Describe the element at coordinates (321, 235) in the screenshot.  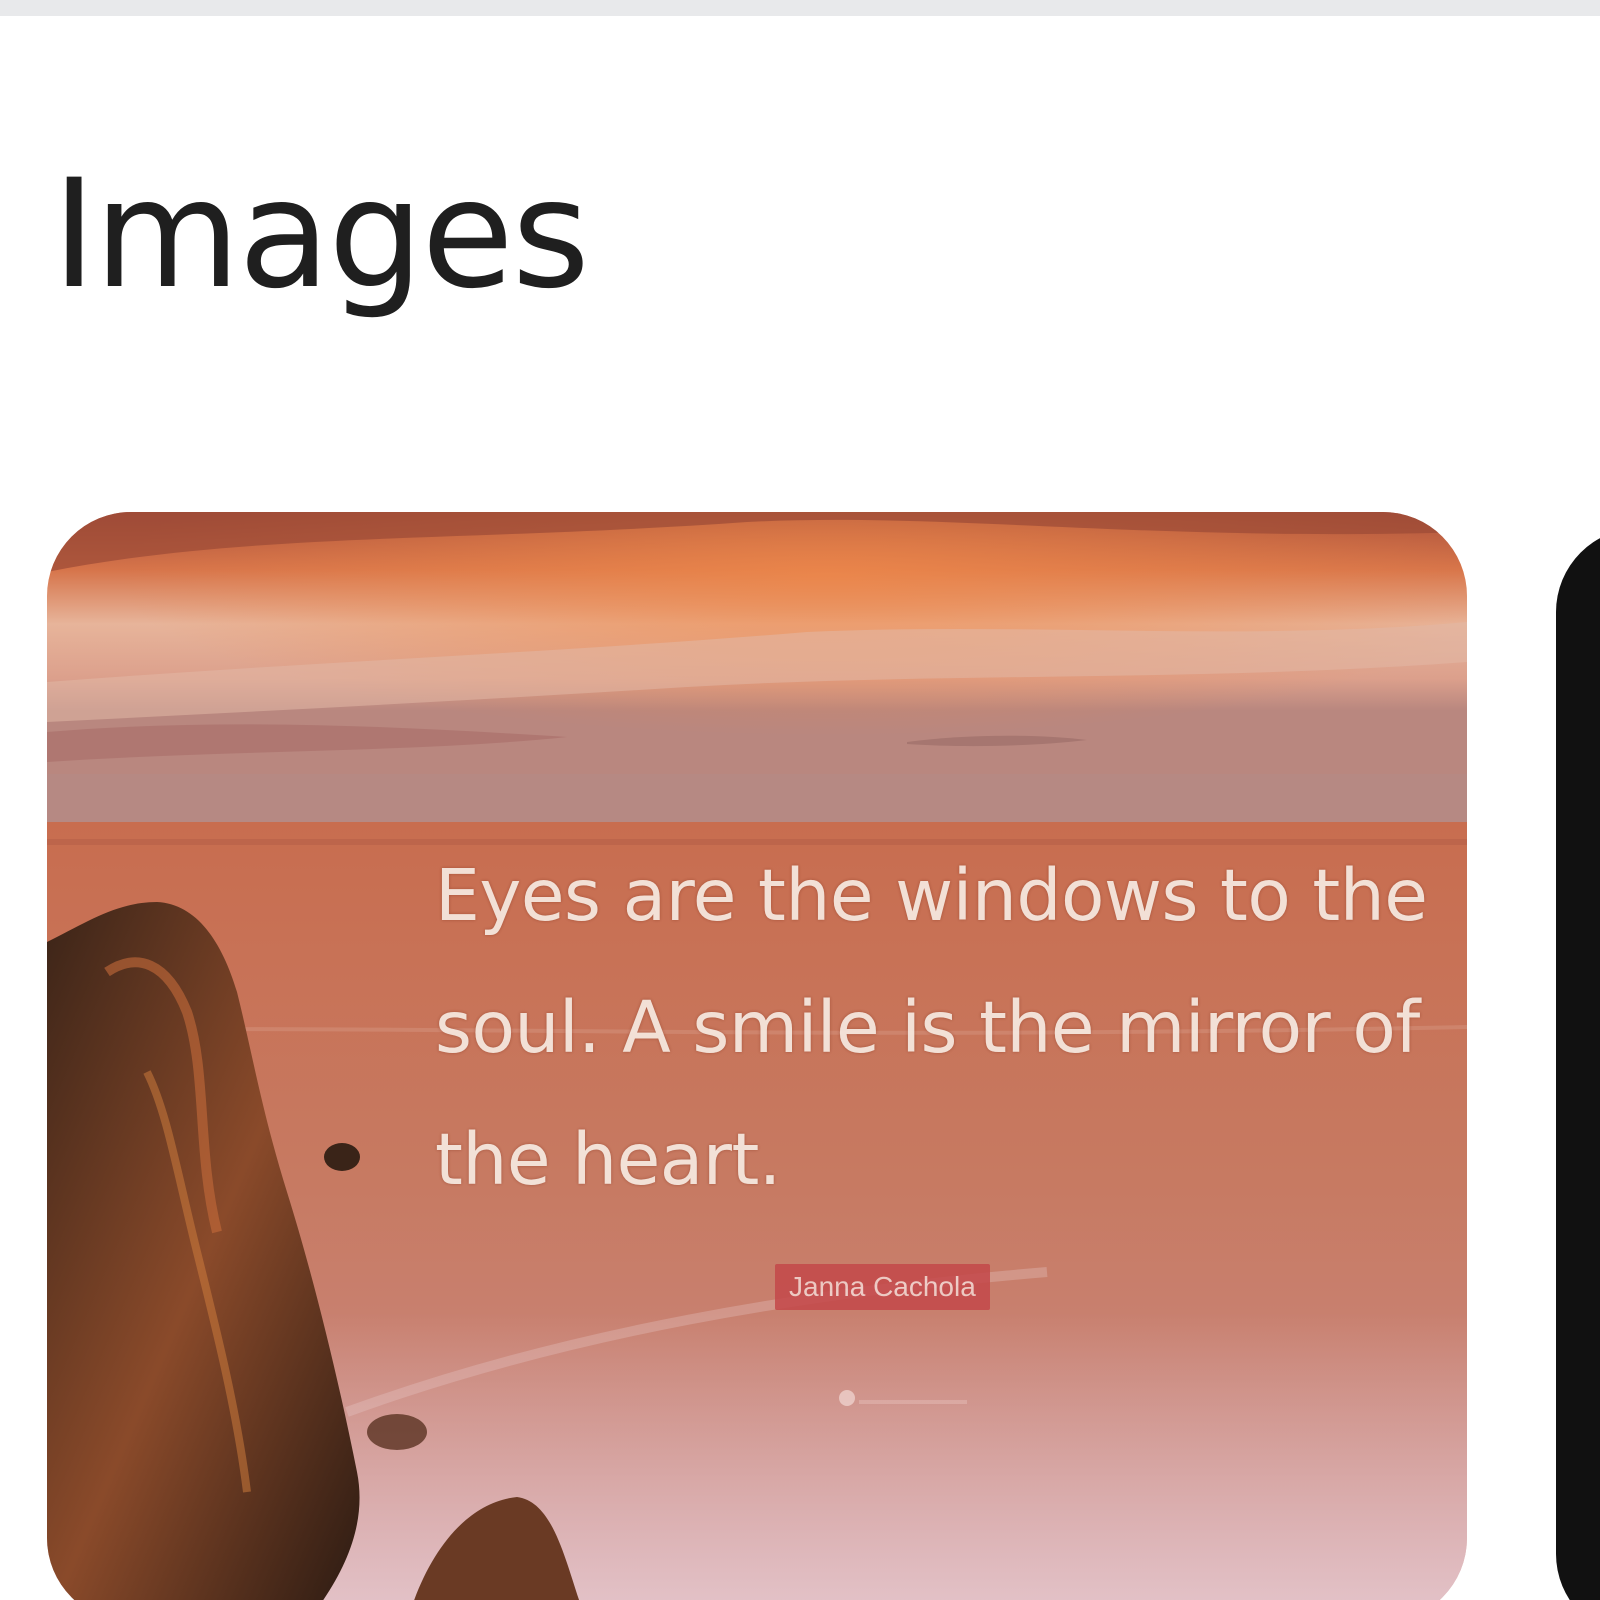
I see `section-title: Images` at that location.